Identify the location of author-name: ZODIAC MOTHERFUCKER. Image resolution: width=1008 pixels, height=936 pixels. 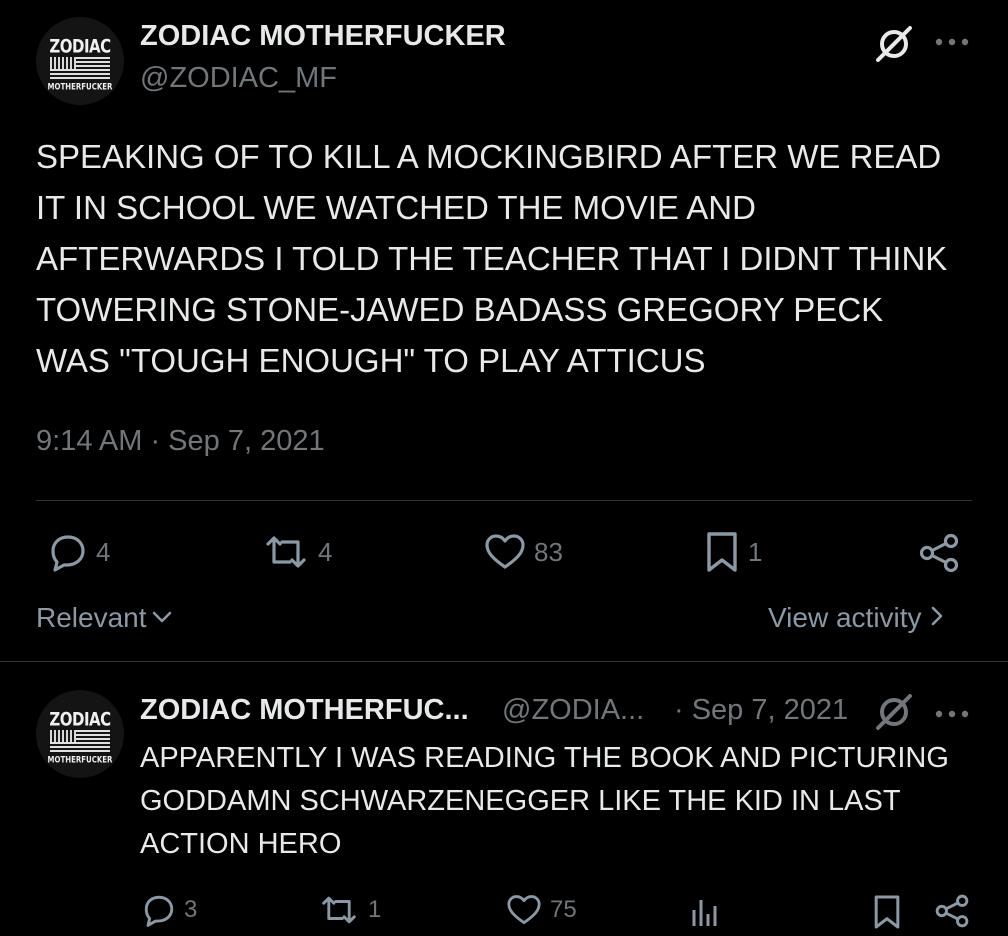
(323, 36).